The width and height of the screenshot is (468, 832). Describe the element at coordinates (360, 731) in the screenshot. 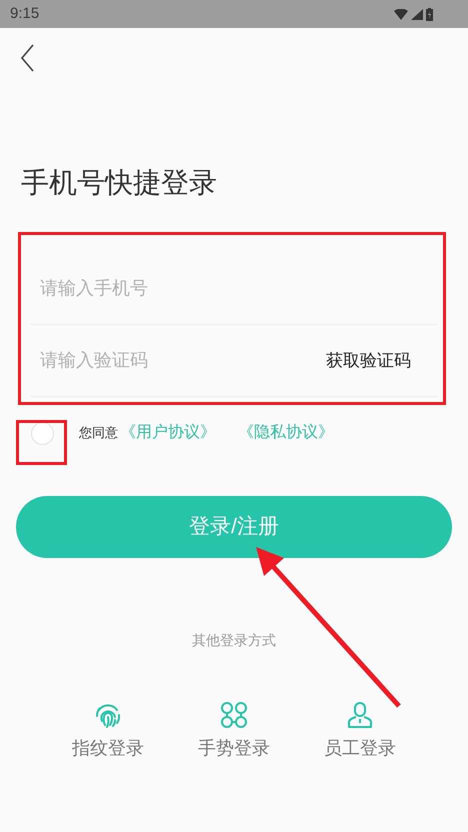

I see `login-method-button: 员工登录` at that location.